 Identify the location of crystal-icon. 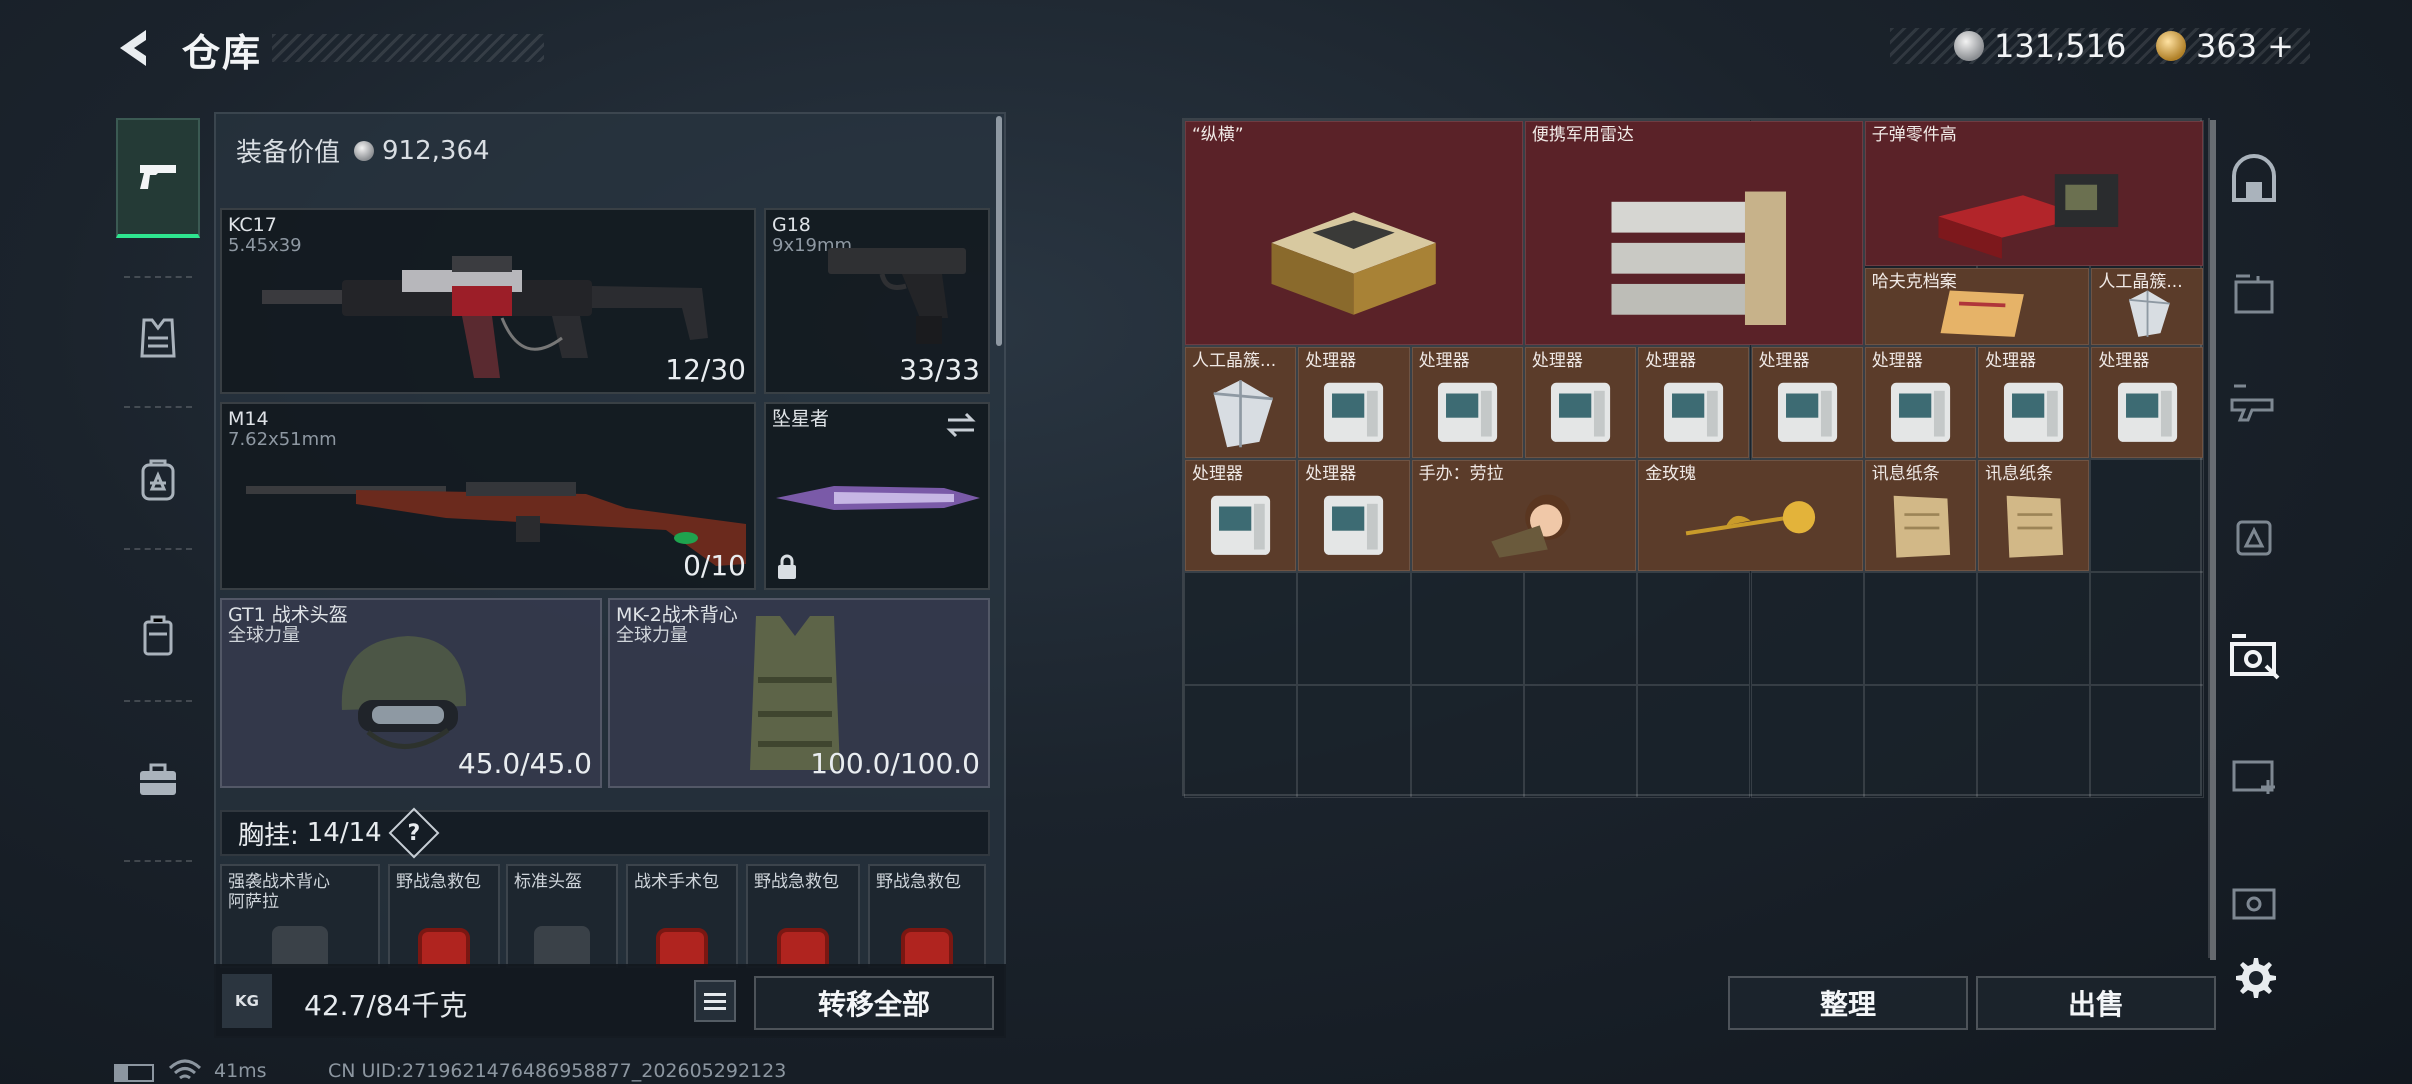
(2147, 313).